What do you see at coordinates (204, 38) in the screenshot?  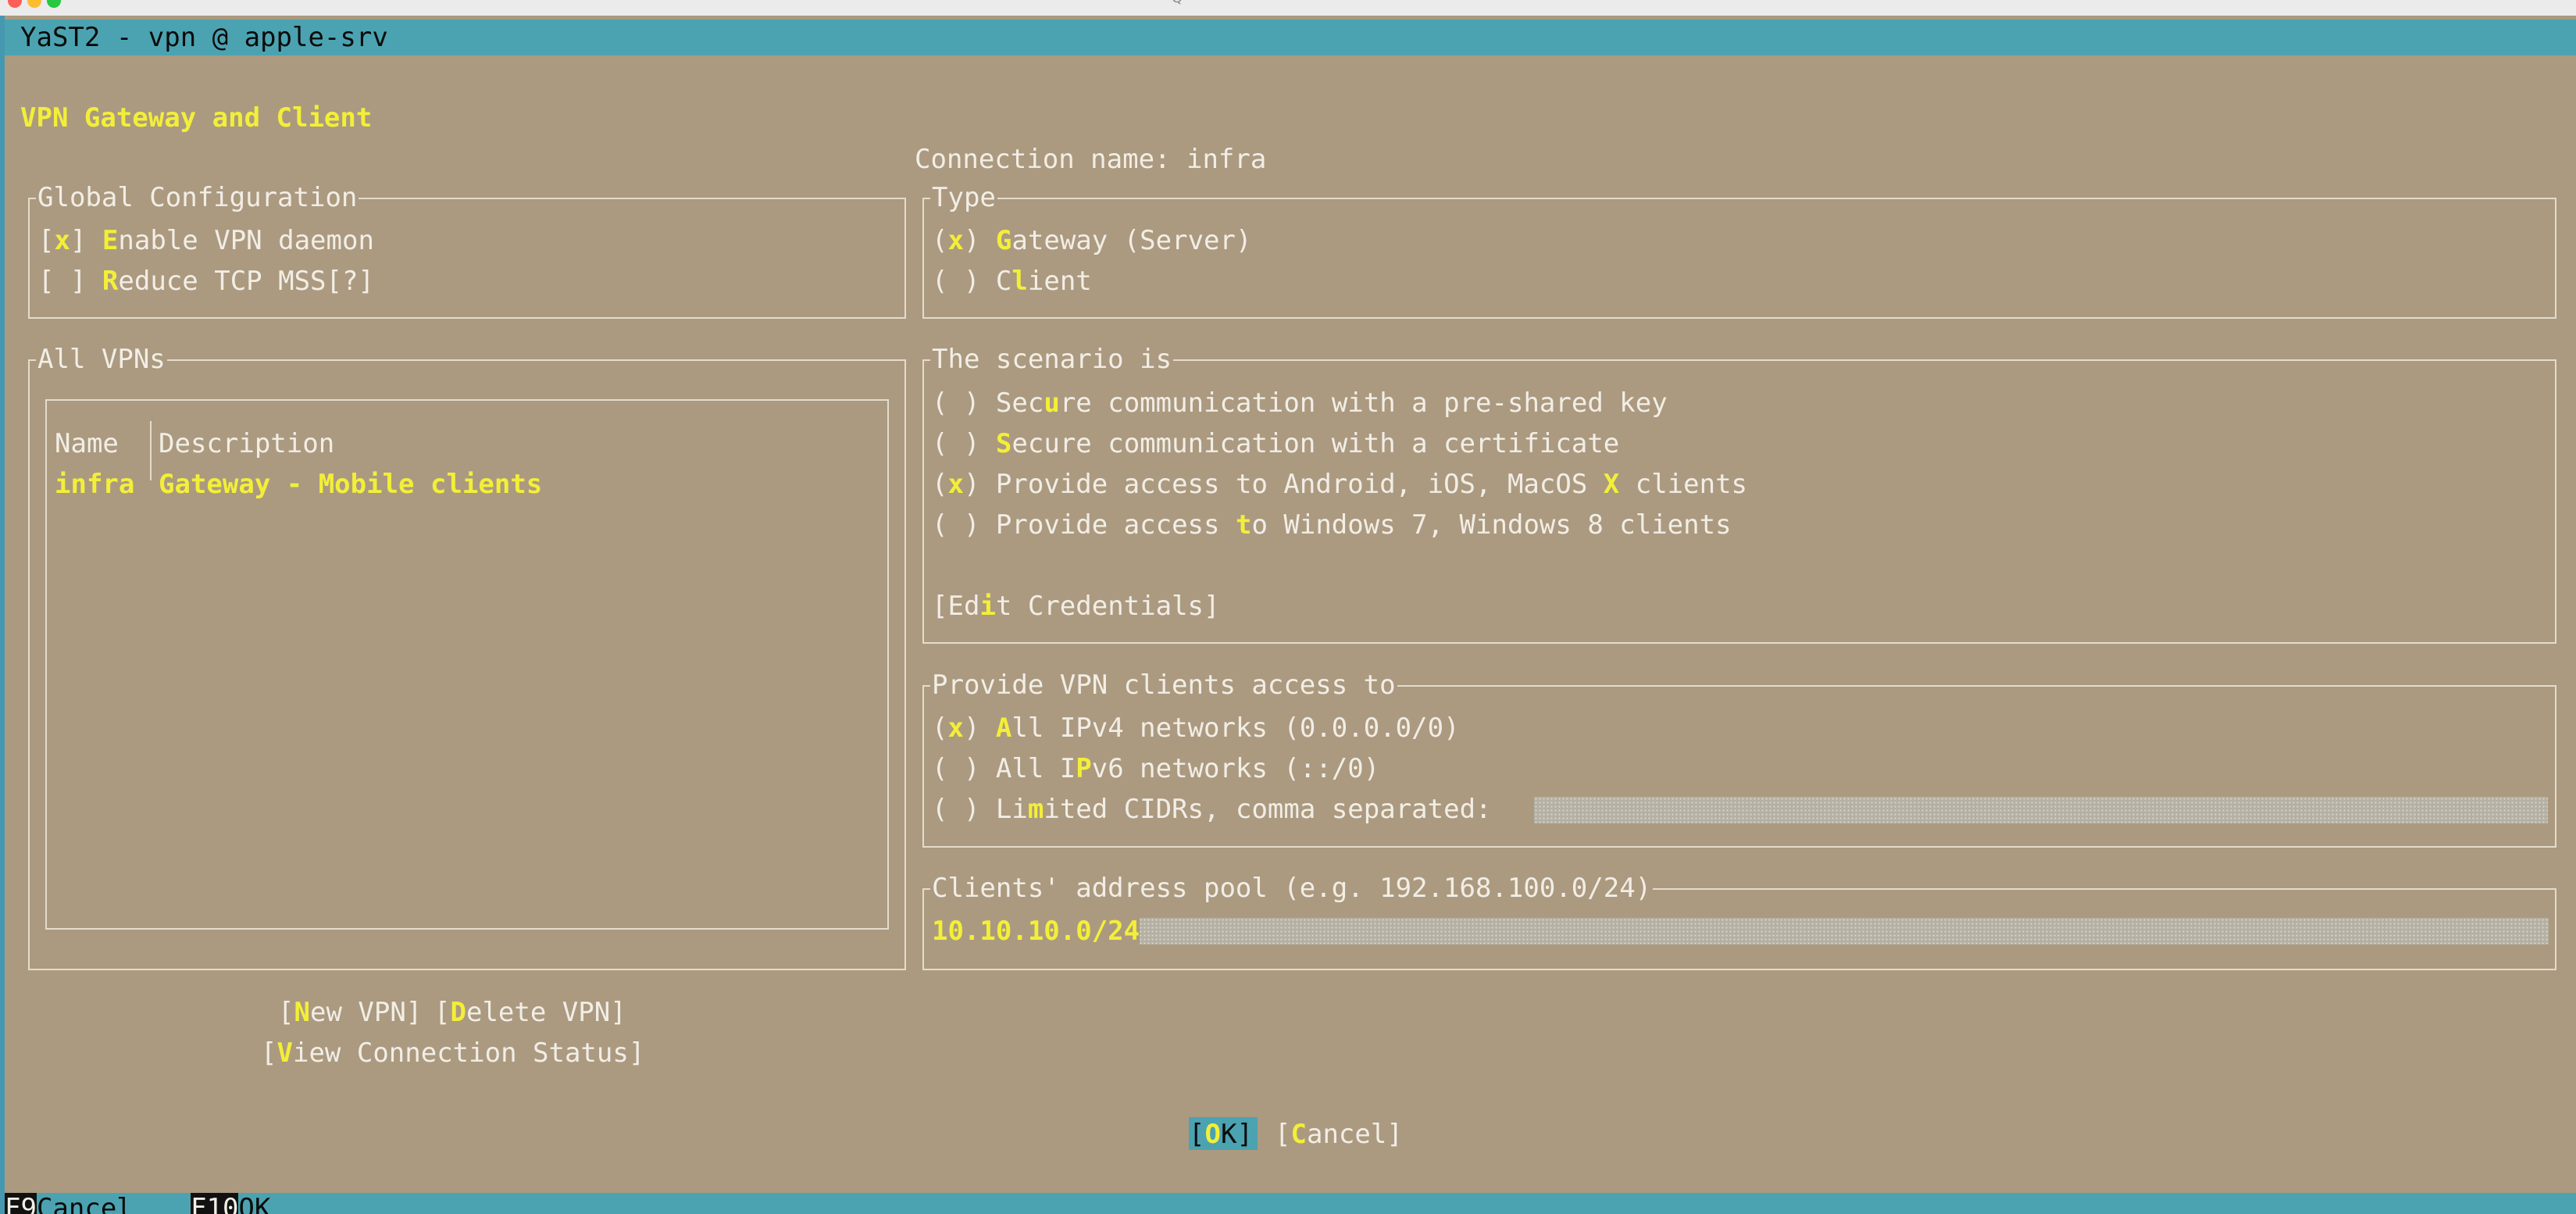 I see `window-title: YaST2 - vpn @ apple-srv` at bounding box center [204, 38].